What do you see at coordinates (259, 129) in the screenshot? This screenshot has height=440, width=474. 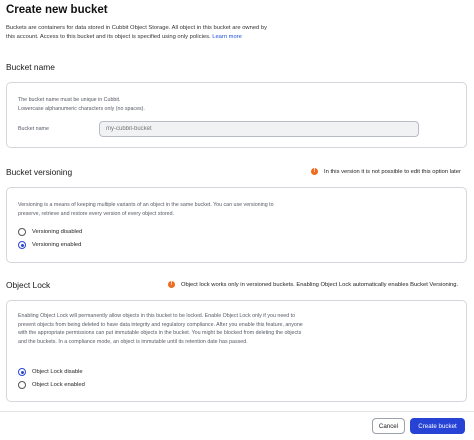 I see `bucket-name-input` at bounding box center [259, 129].